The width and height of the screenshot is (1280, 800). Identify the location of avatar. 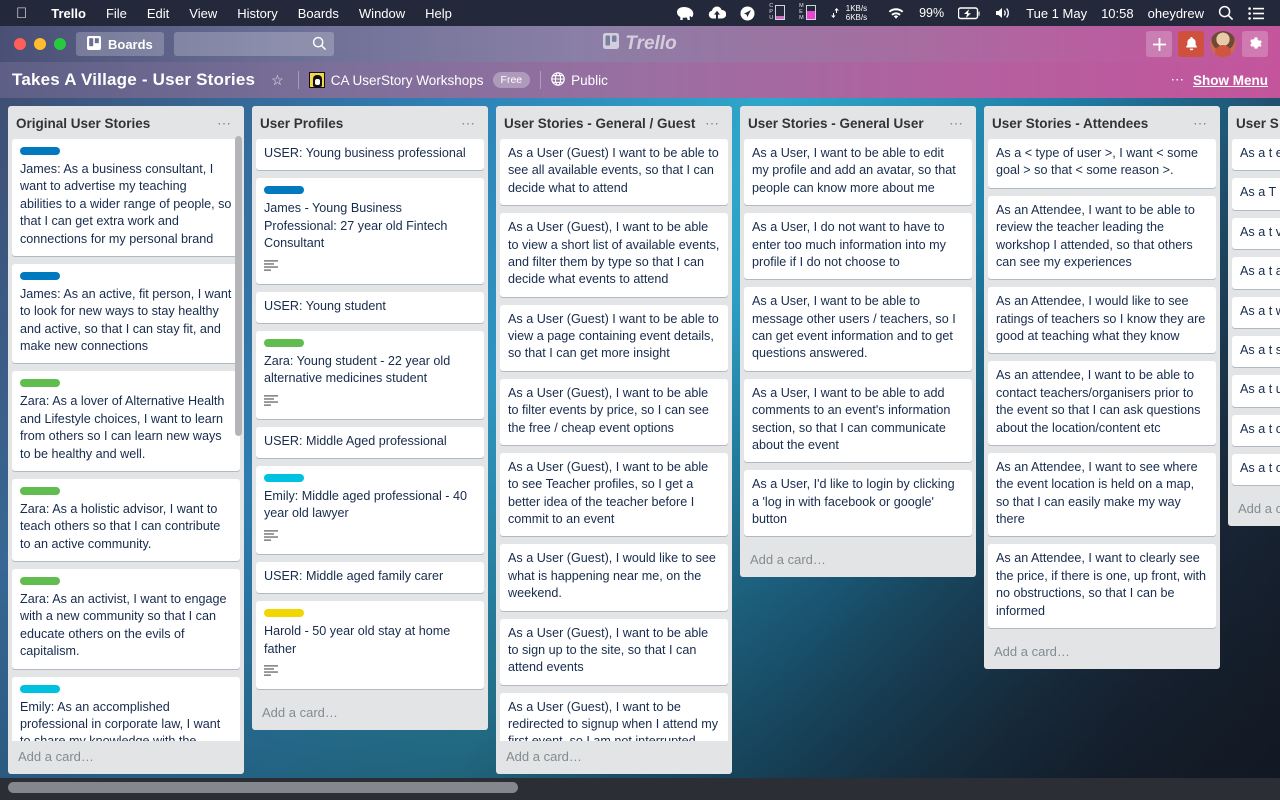
(1223, 44).